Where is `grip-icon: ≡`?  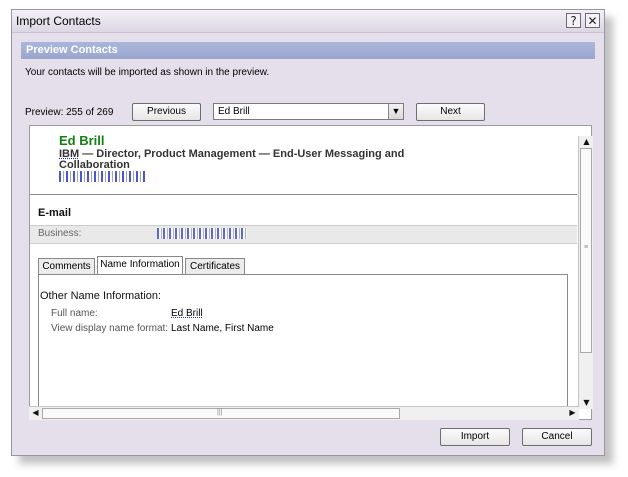
grip-icon: ≡ is located at coordinates (586, 247).